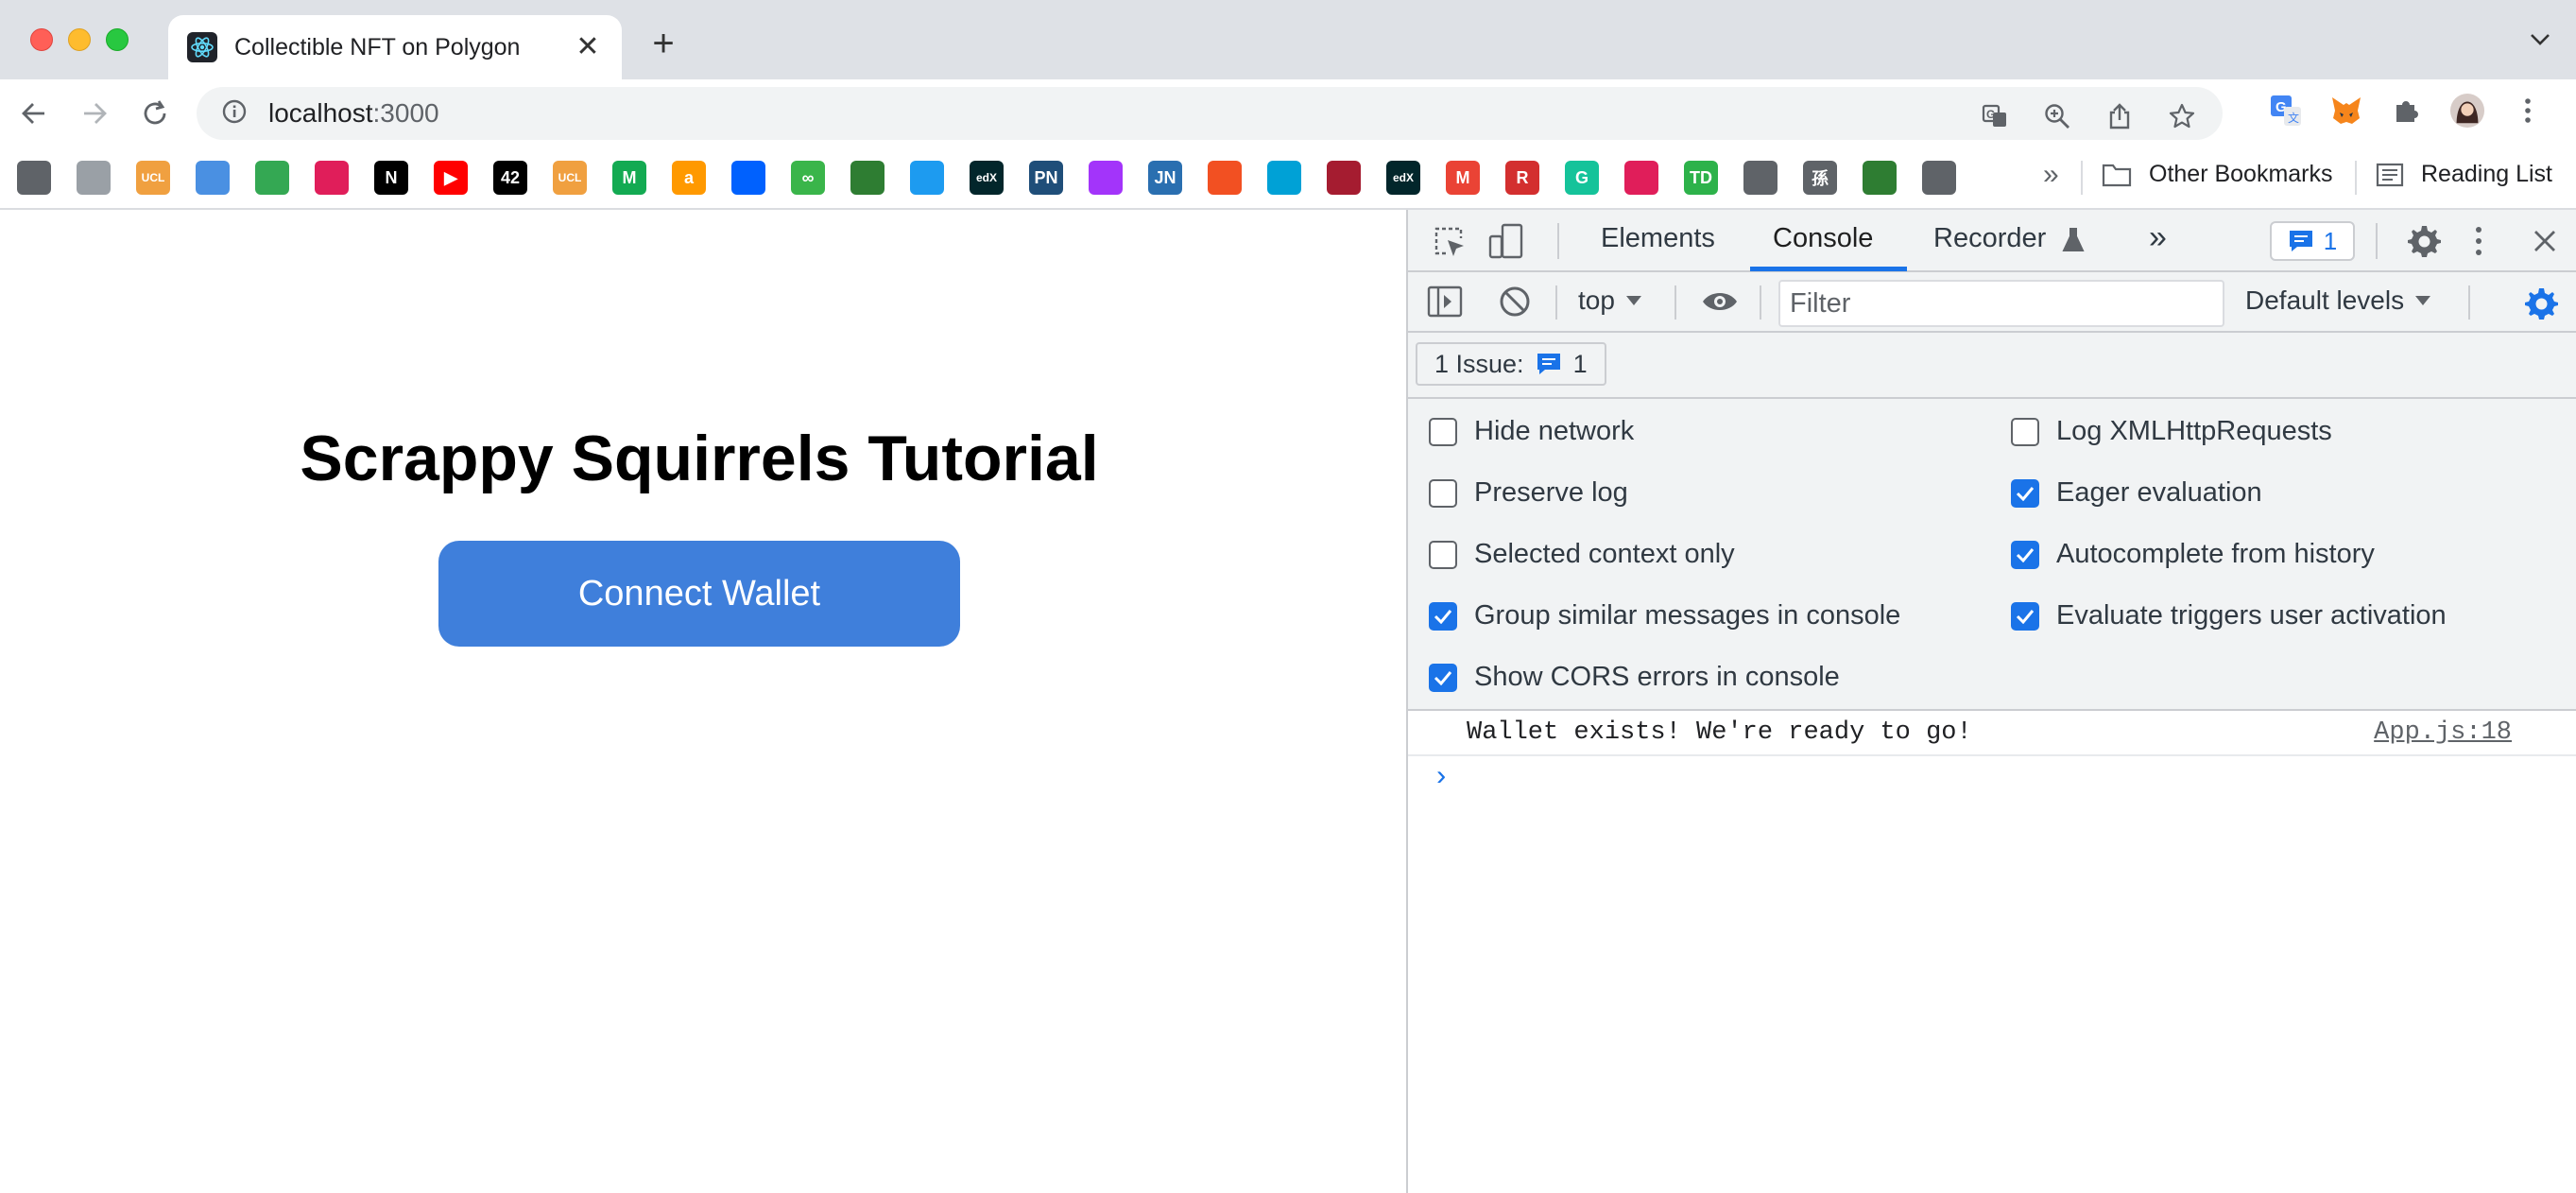 This screenshot has width=2576, height=1193. What do you see at coordinates (1445, 303) in the screenshot?
I see `sidebar-toggle-icon` at bounding box center [1445, 303].